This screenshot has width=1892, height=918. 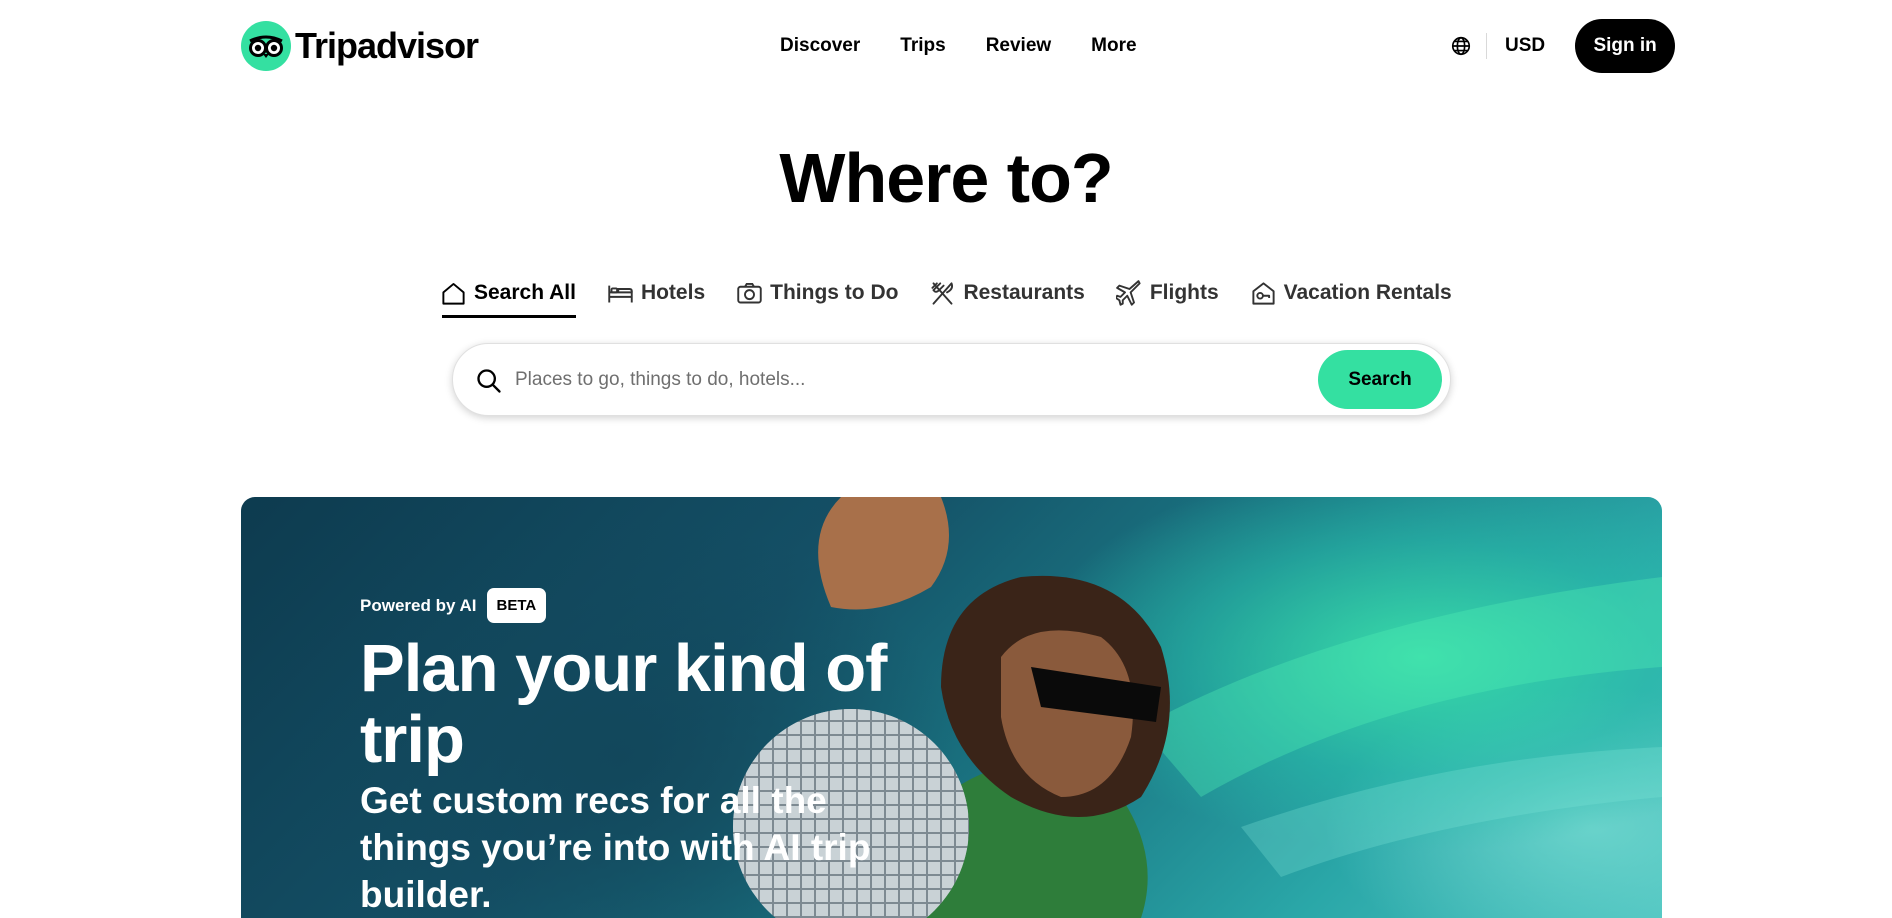 I want to click on logo-wordmark: Tripadvisor, so click(x=387, y=45).